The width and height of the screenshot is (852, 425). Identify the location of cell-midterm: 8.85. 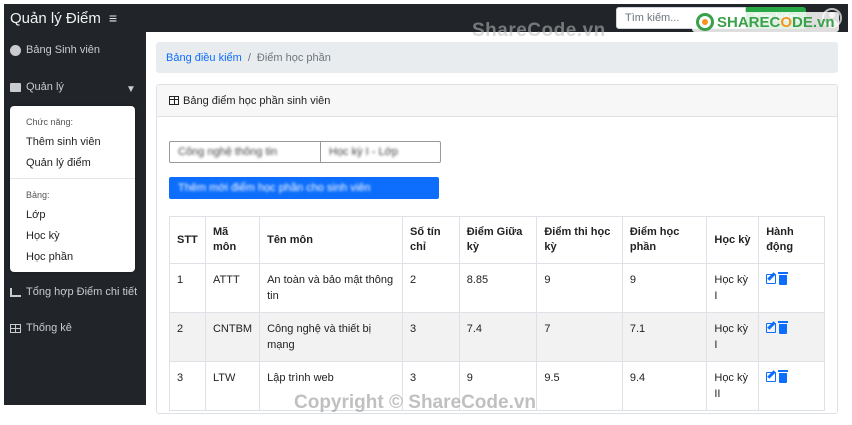
(498, 288).